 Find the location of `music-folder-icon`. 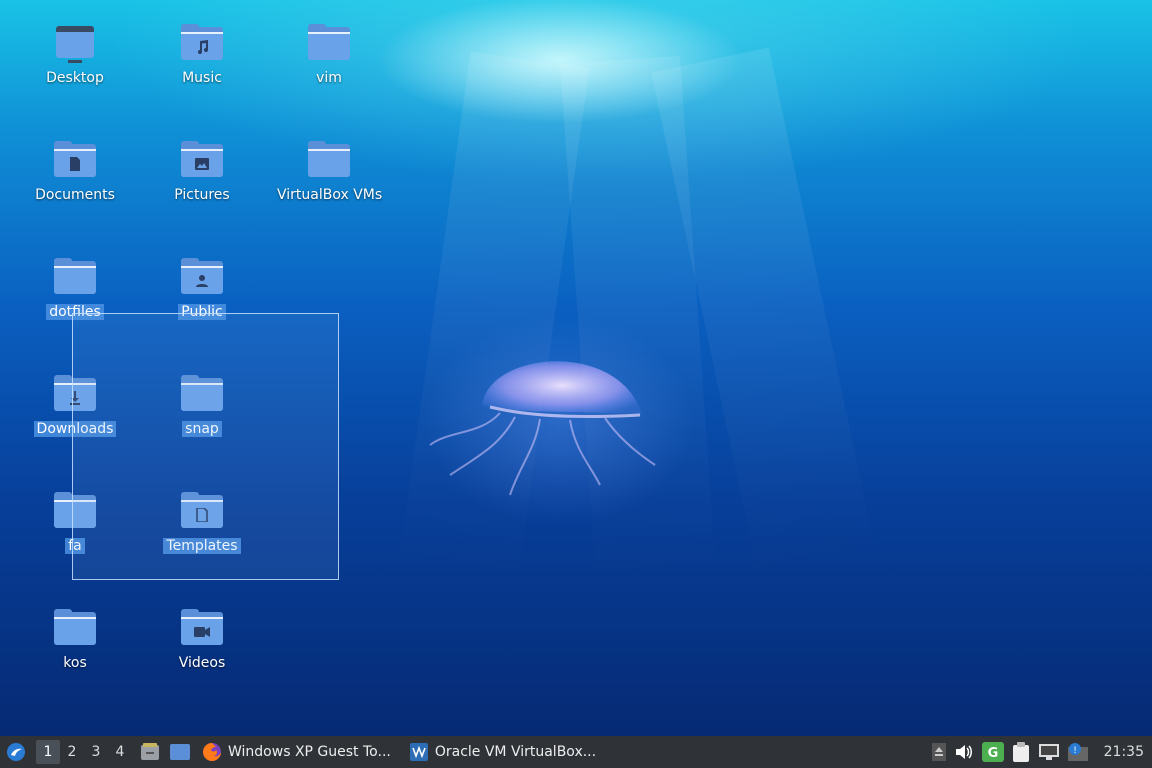

music-folder-icon is located at coordinates (202, 43).